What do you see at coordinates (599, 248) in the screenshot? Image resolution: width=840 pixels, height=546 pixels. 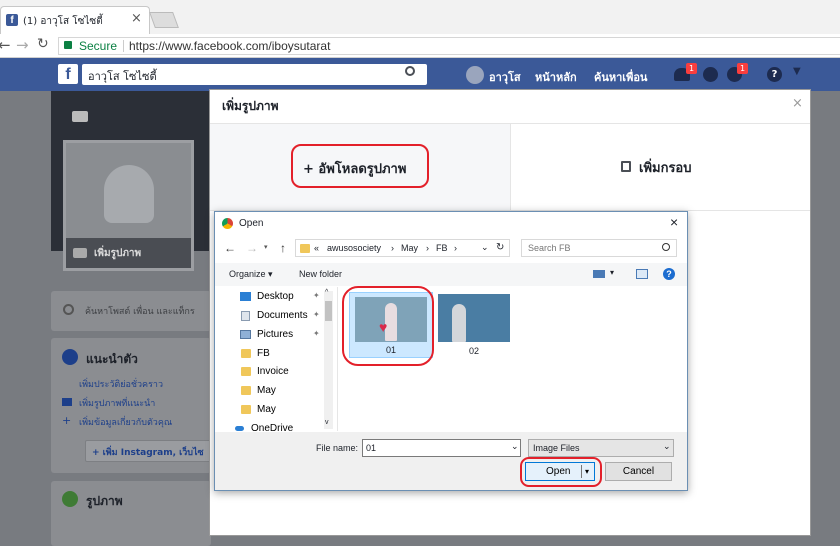 I see `dialog-search-input: Search FB` at bounding box center [599, 248].